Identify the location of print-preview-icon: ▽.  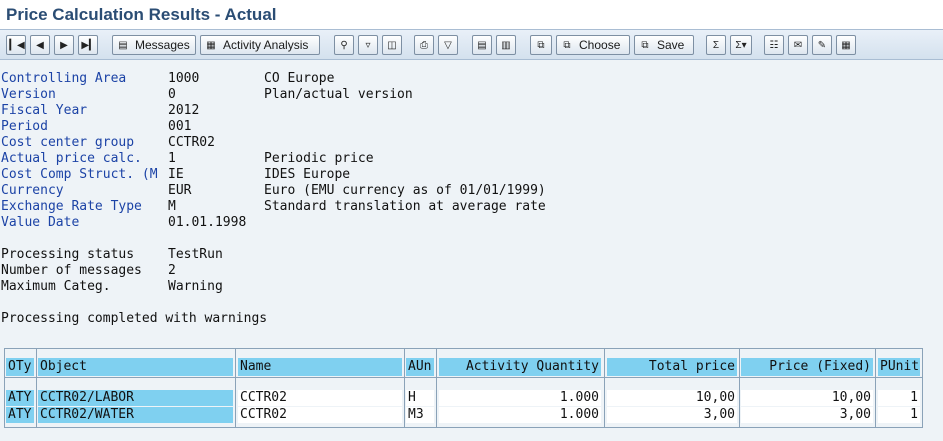
(448, 45).